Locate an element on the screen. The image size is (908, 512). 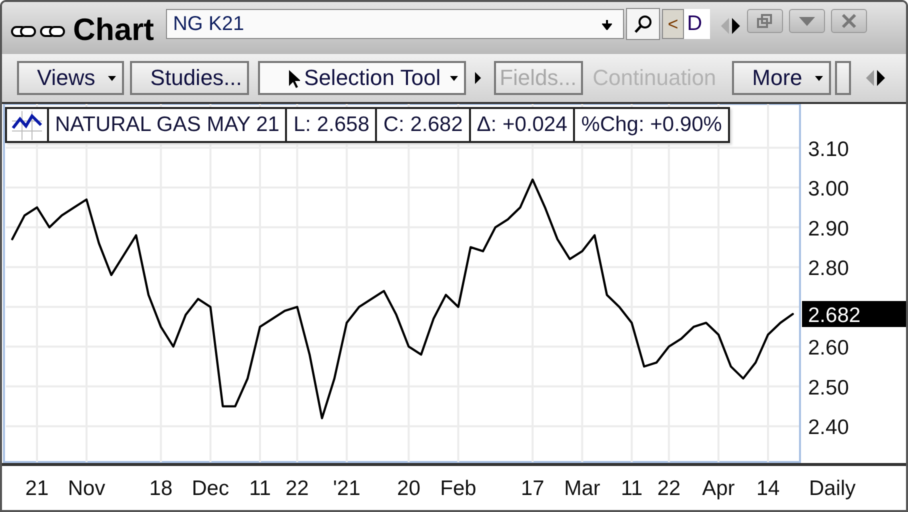
legend-text: %Chg: +0.90% is located at coordinates (650, 125).